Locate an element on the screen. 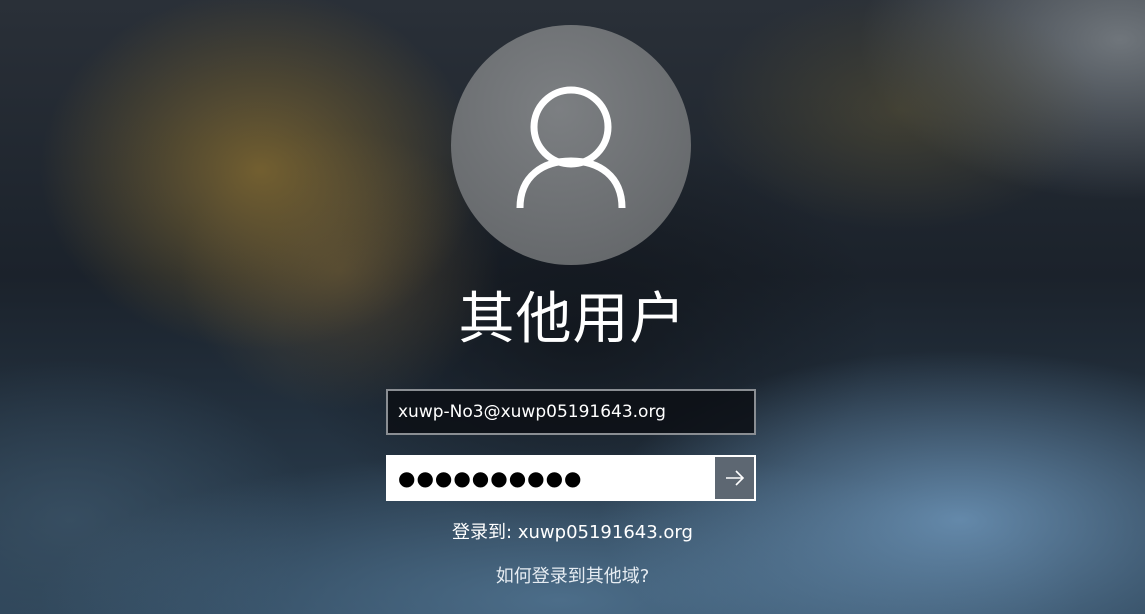 The width and height of the screenshot is (1145, 614). sign-in-domain: 登录到: xuwp05191643.org is located at coordinates (572, 533).